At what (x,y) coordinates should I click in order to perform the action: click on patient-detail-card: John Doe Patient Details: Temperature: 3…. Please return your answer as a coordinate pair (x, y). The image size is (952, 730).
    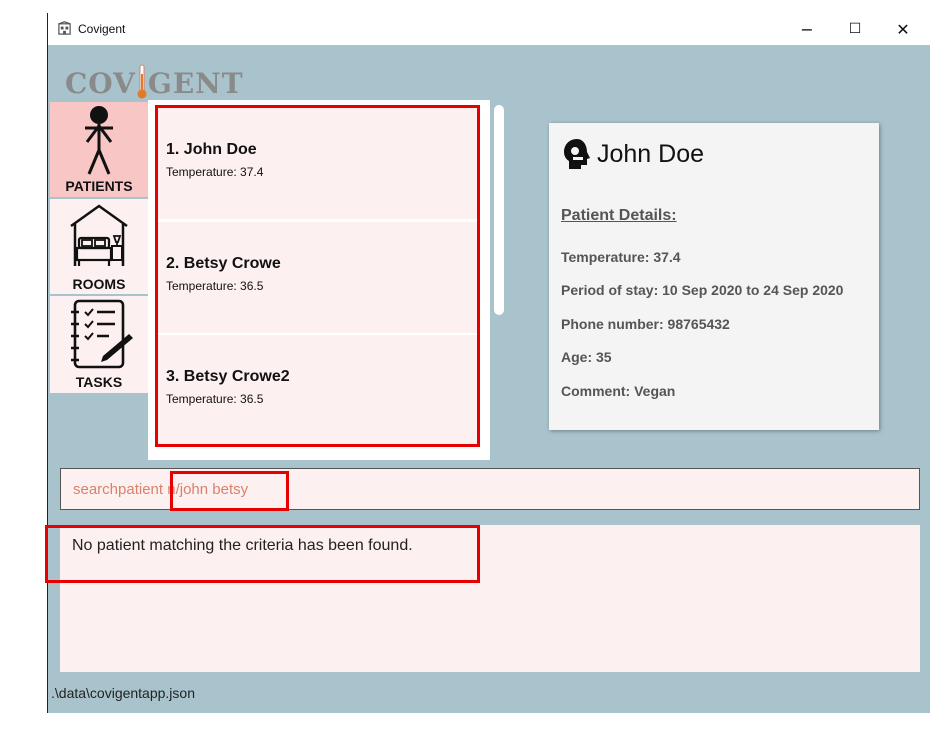
    Looking at the image, I should click on (714, 276).